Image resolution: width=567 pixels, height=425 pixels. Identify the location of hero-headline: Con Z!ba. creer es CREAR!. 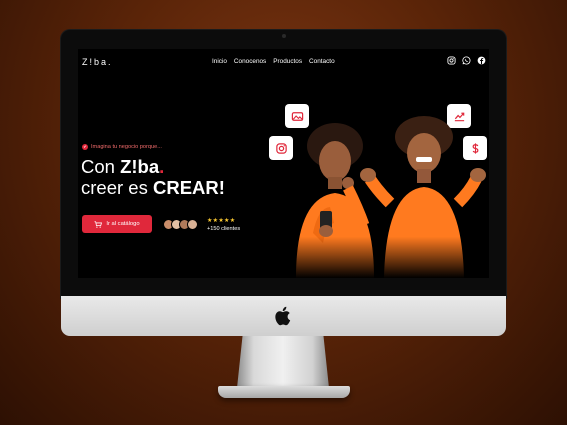
(153, 177).